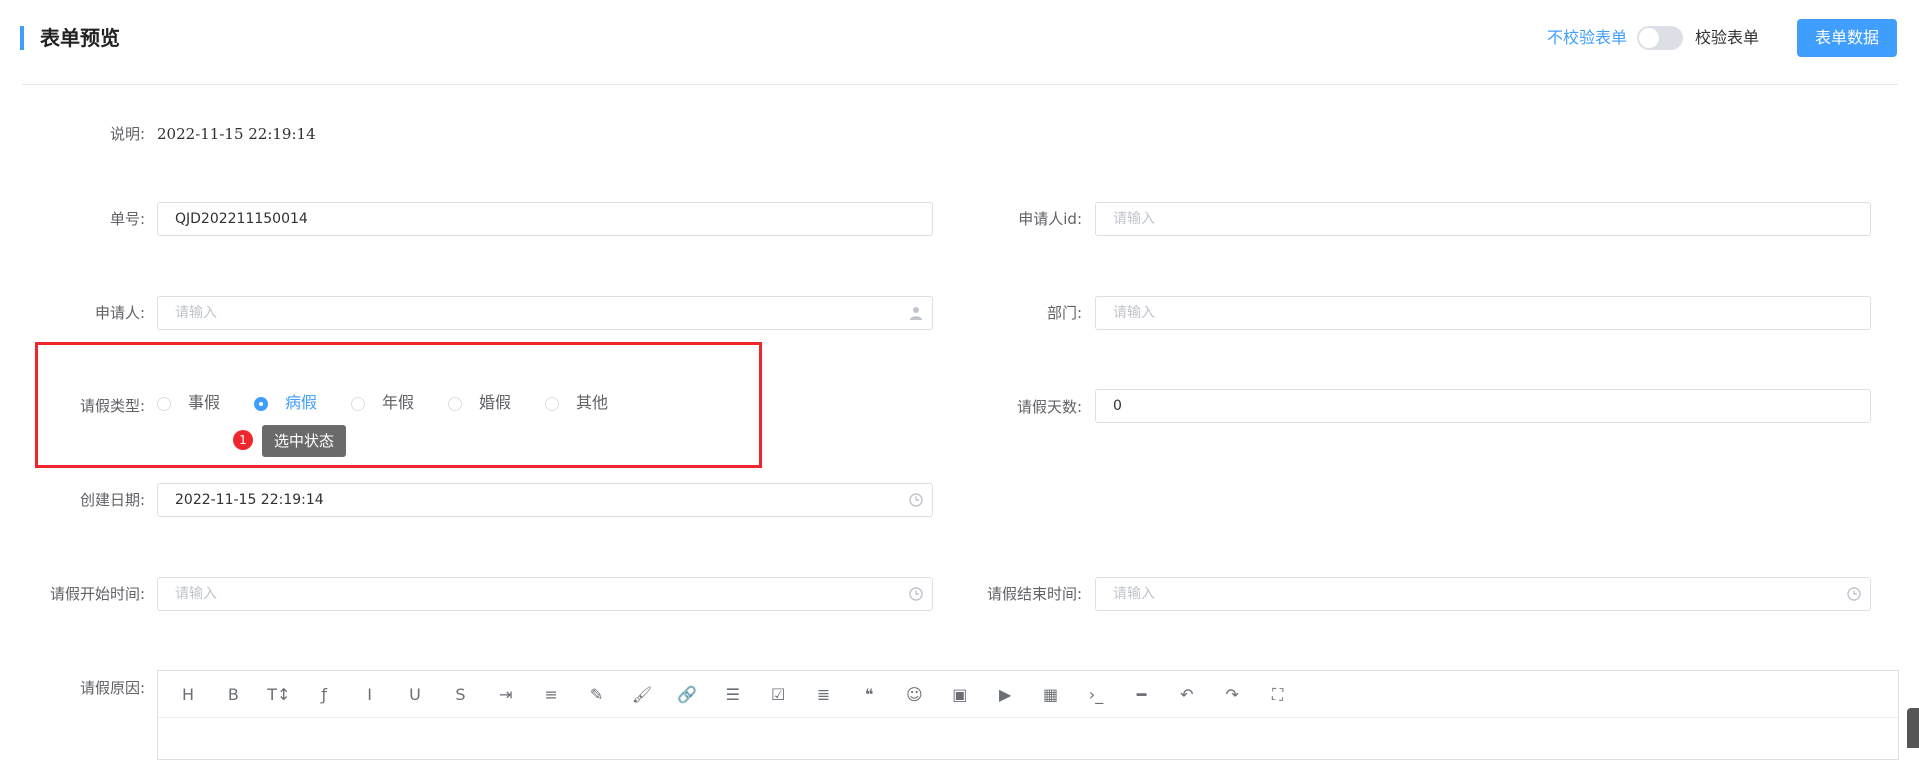 The height and width of the screenshot is (760, 1919). I want to click on brush-icon: 🖌, so click(642, 695).